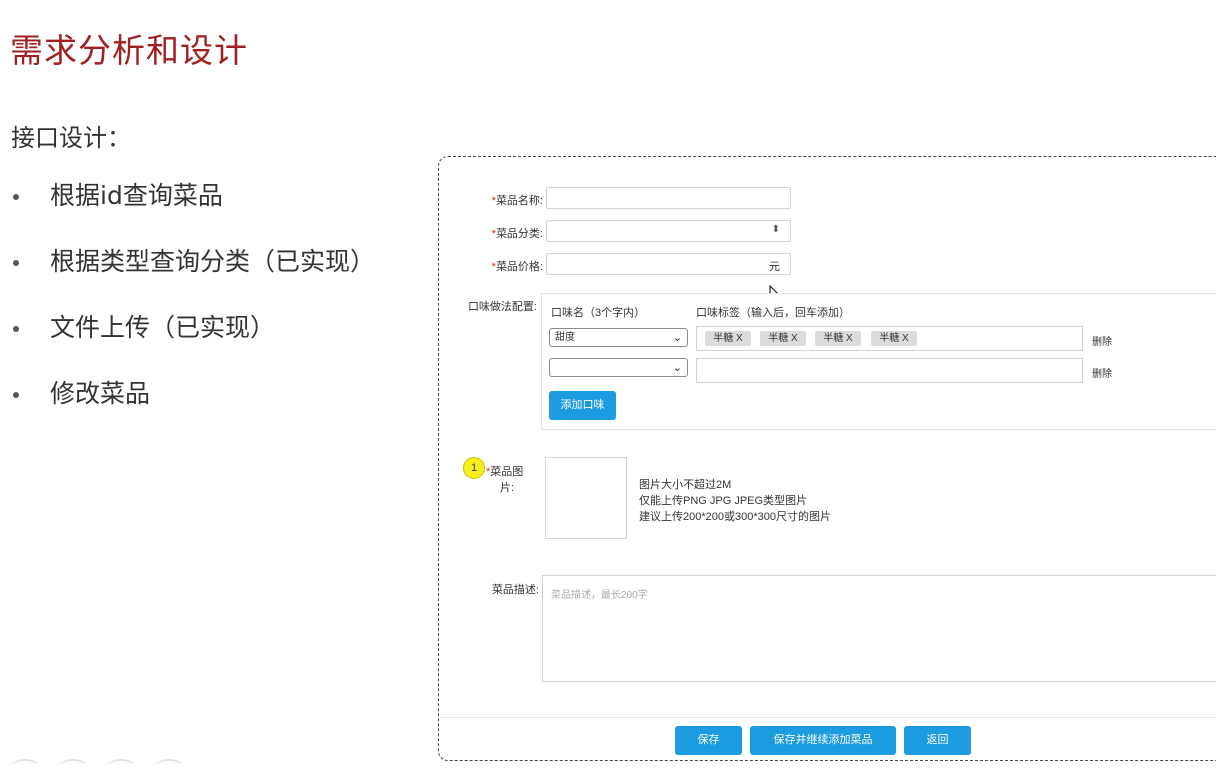  Describe the element at coordinates (213, 261) in the screenshot. I see `bullet-text: 根据类型查询分类（已实现）` at that location.